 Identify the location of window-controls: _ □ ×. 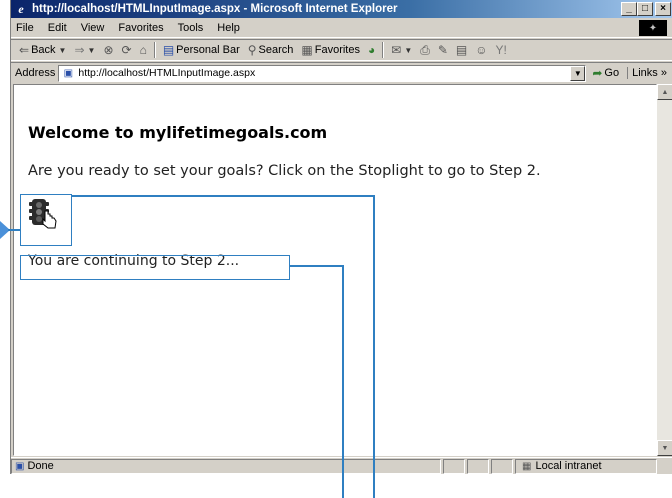
(646, 9).